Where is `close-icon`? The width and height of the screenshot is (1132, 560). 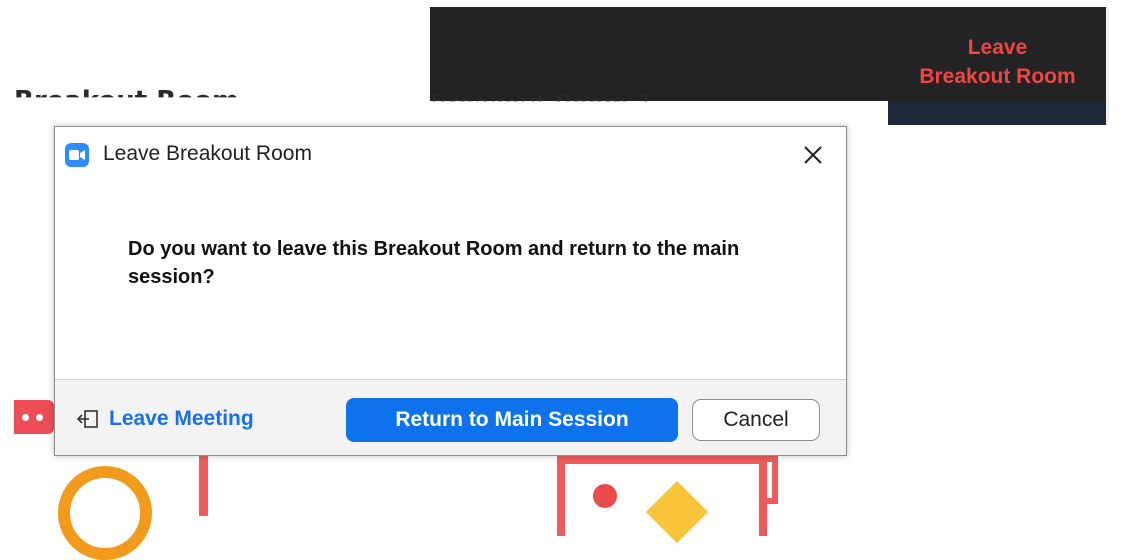 close-icon is located at coordinates (813, 155).